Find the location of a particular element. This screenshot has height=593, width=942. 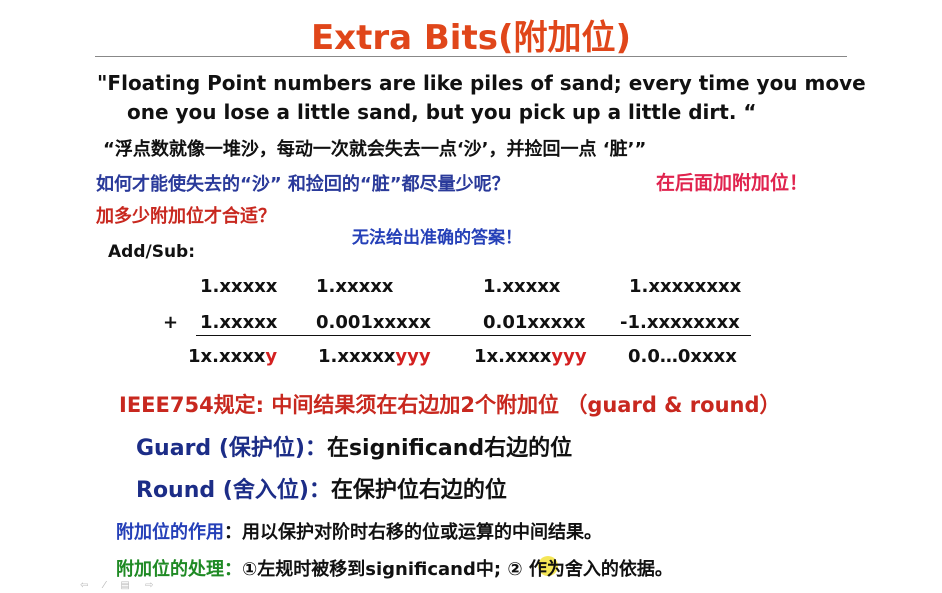

title-divider is located at coordinates (471, 56).